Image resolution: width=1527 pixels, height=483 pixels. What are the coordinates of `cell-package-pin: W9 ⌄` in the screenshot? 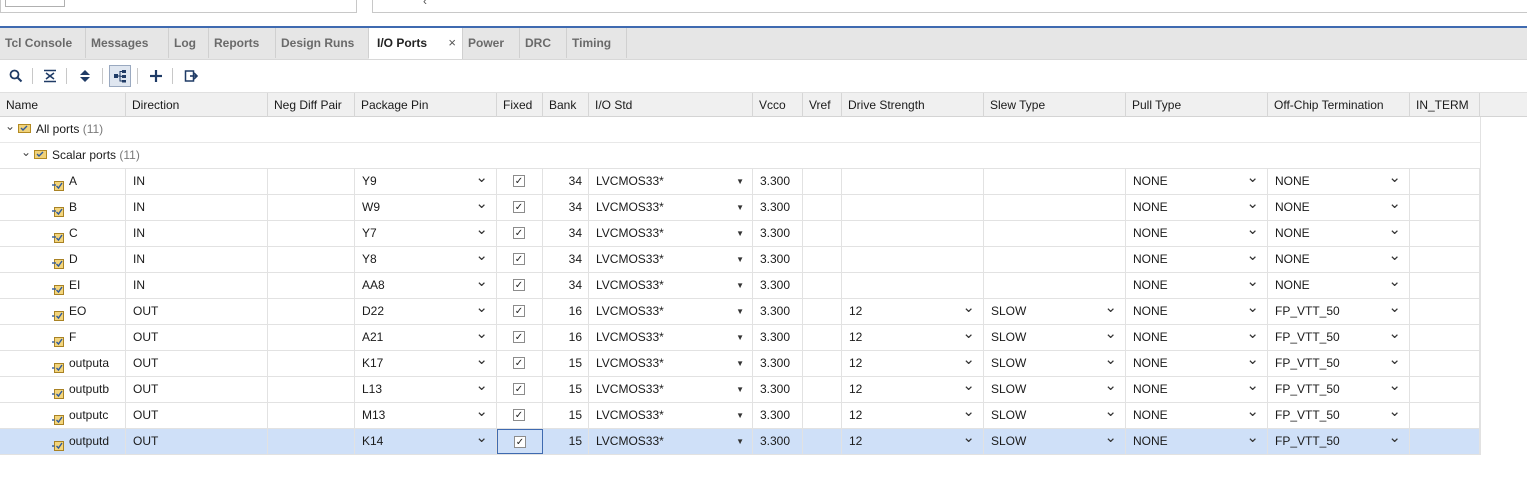 It's located at (426, 207).